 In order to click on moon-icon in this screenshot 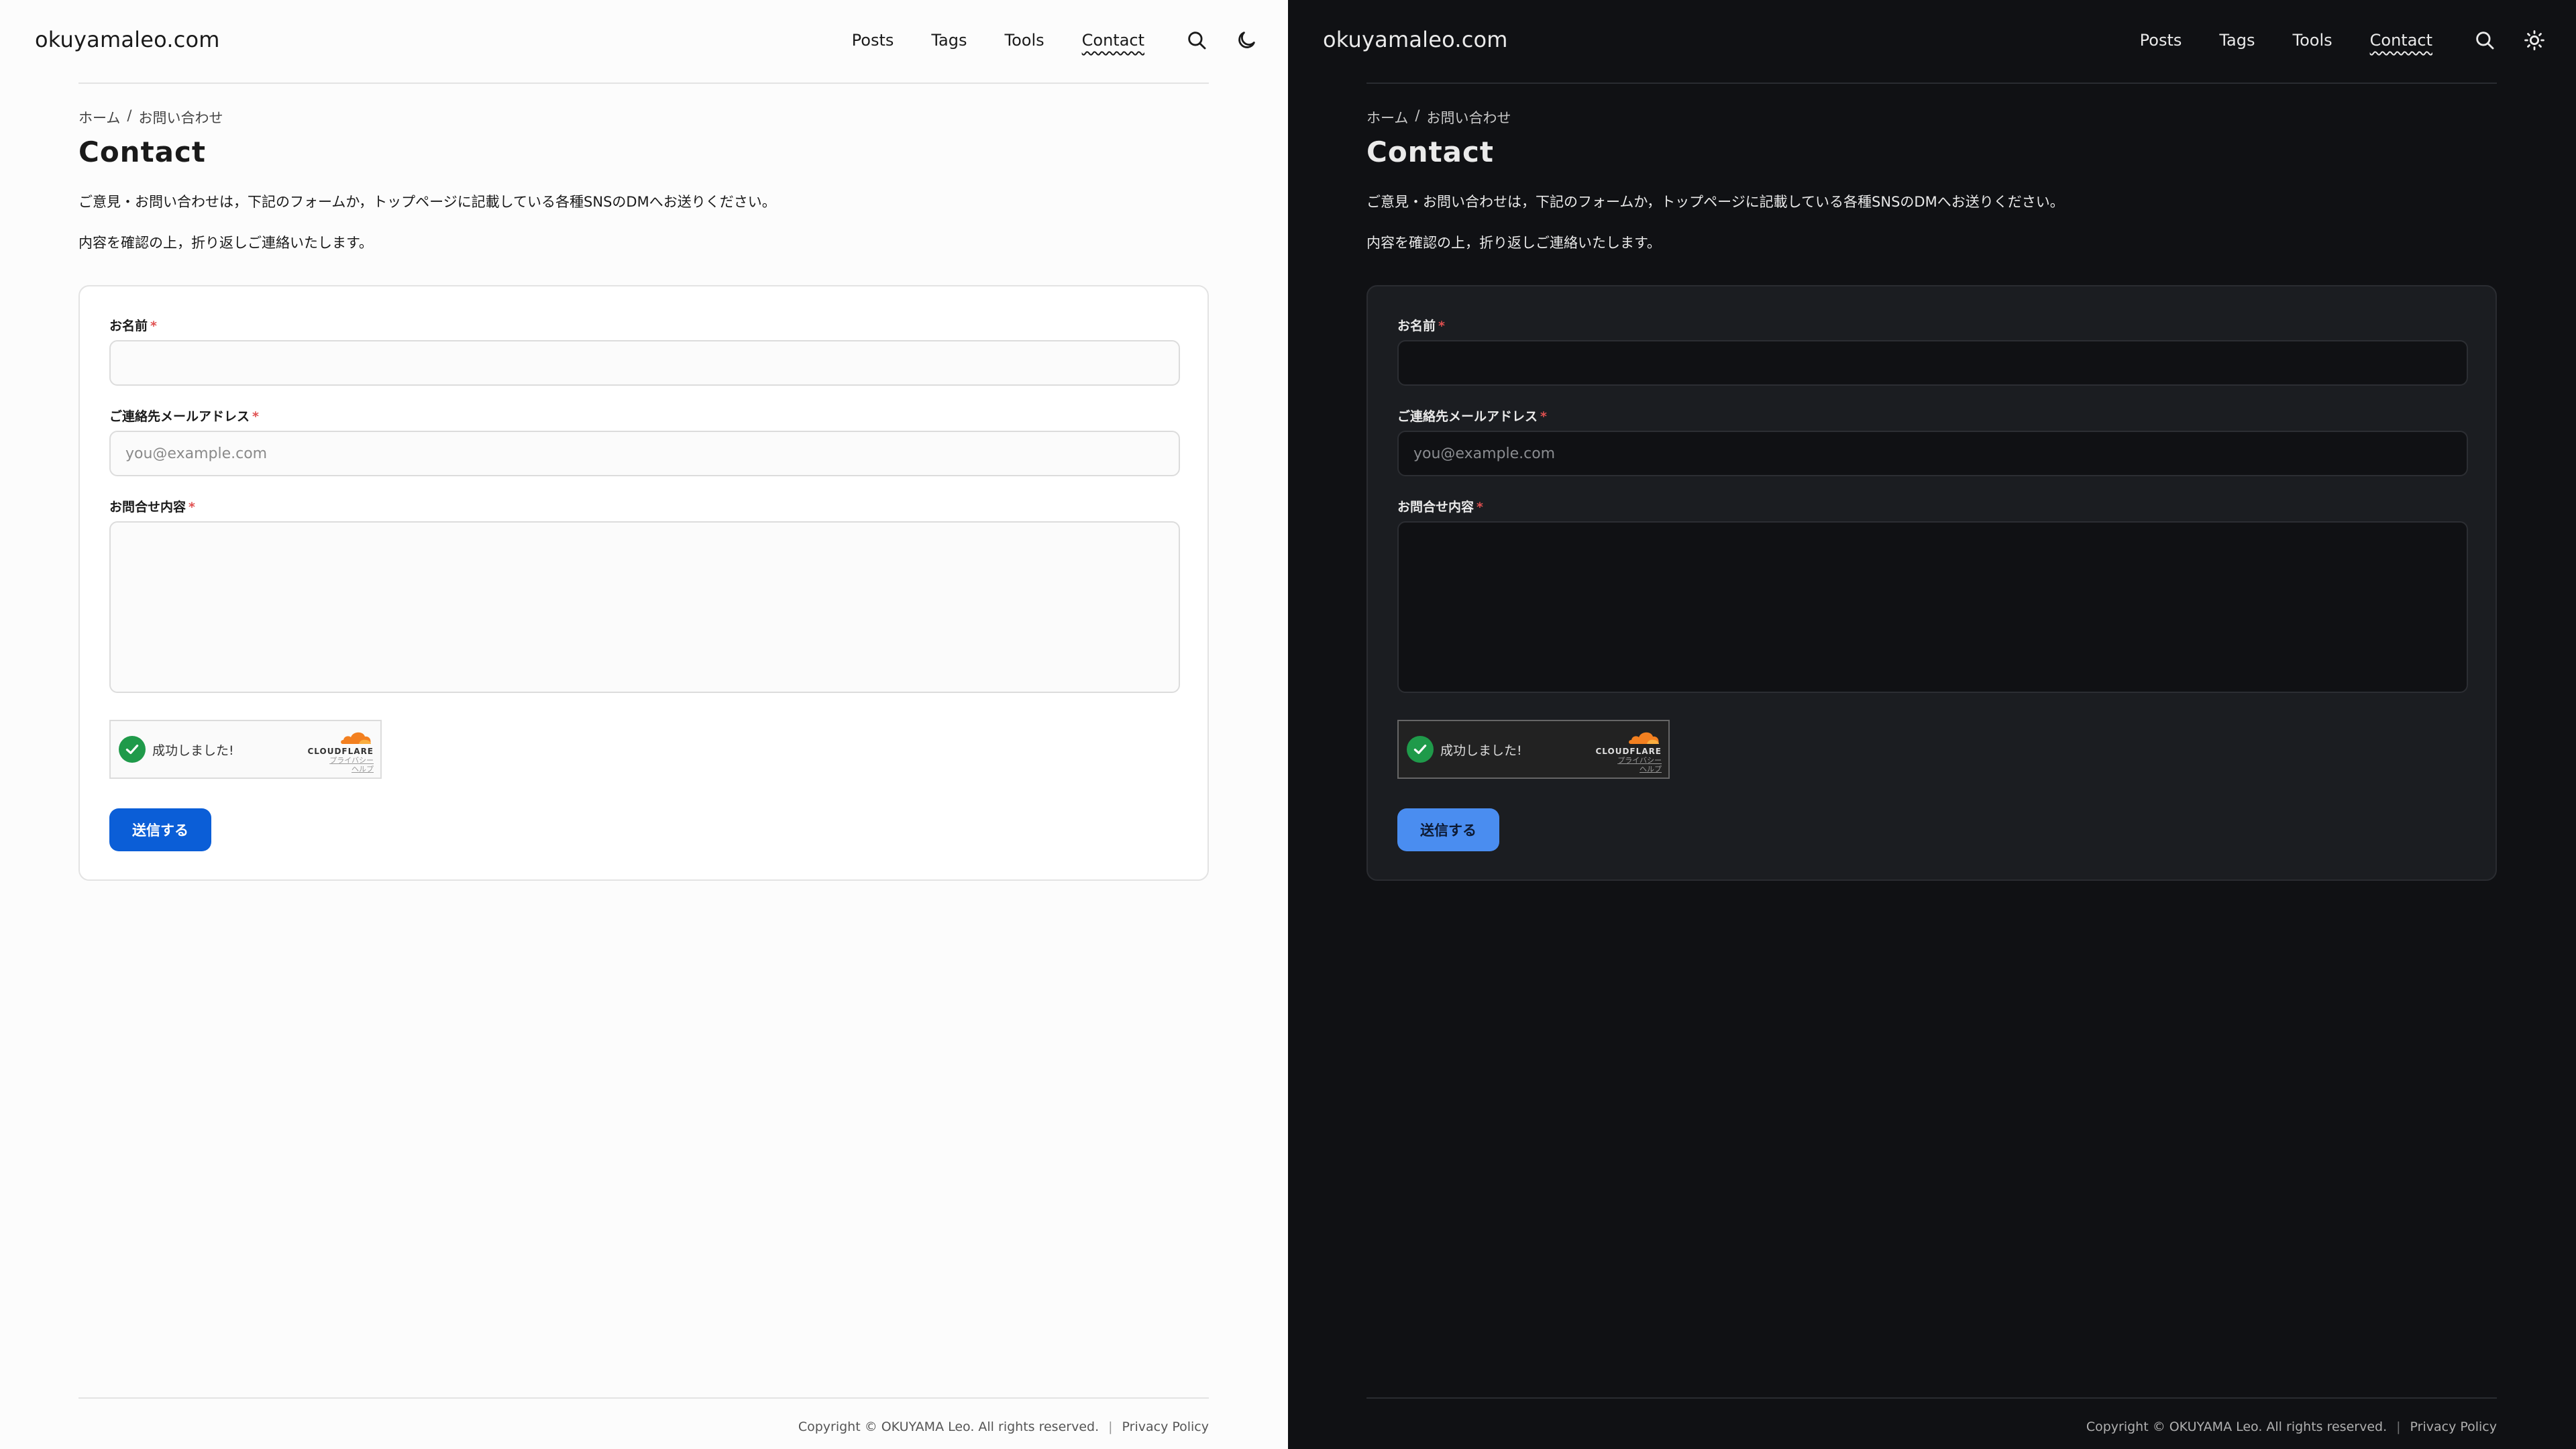, I will do `click(1246, 40)`.